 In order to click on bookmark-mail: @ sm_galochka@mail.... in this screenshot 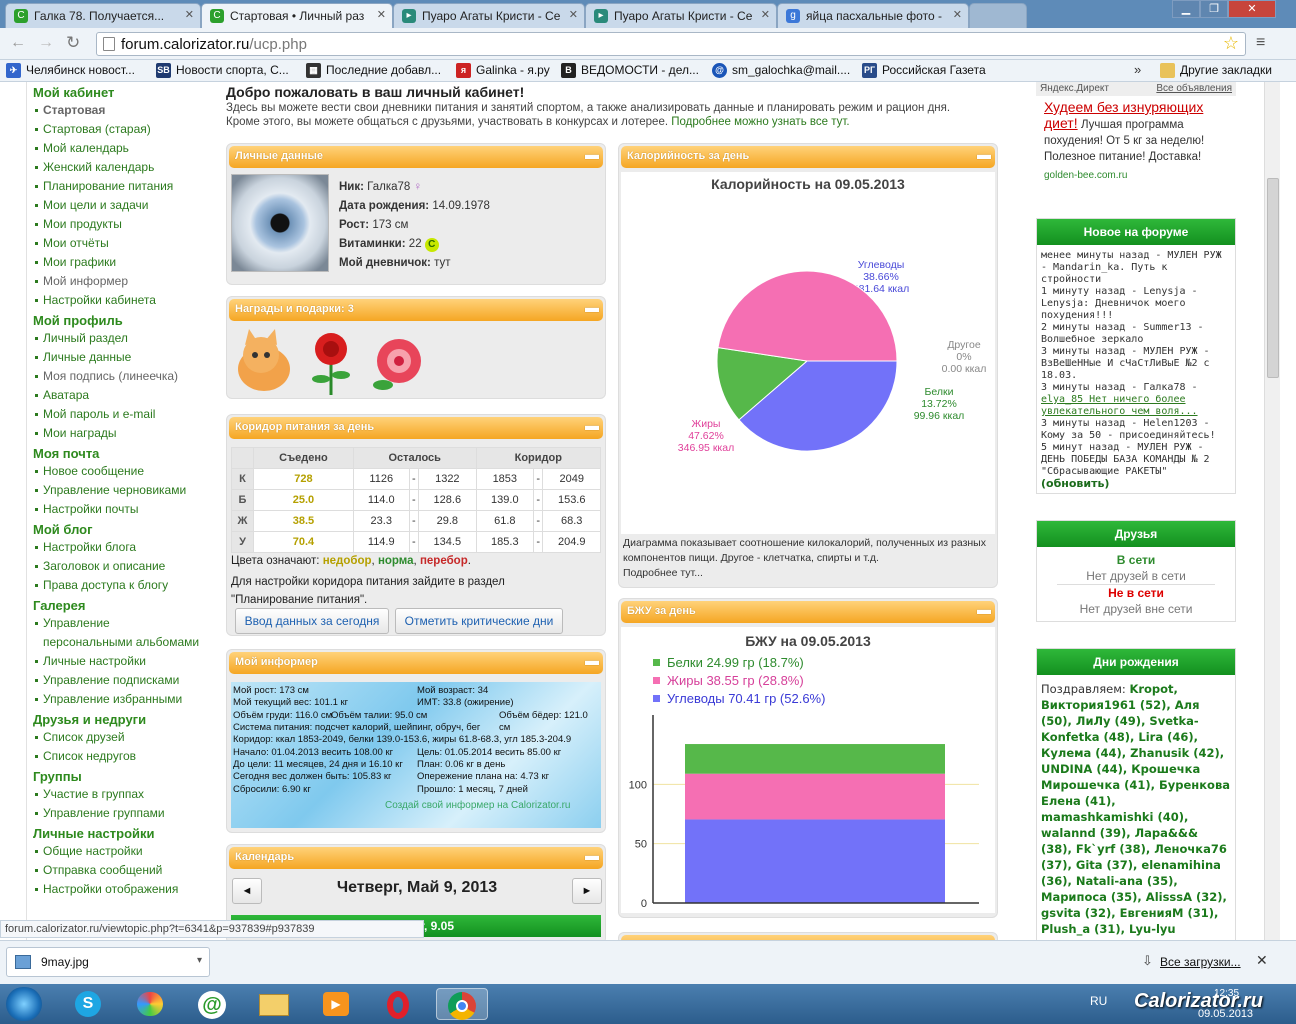, I will do `click(781, 70)`.